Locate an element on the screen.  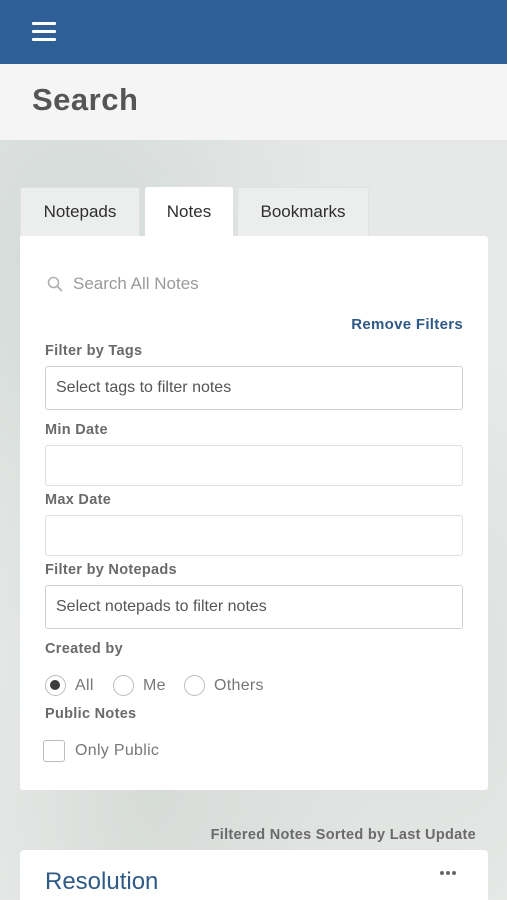
tab-notepads: Notepads is located at coordinates (80, 211).